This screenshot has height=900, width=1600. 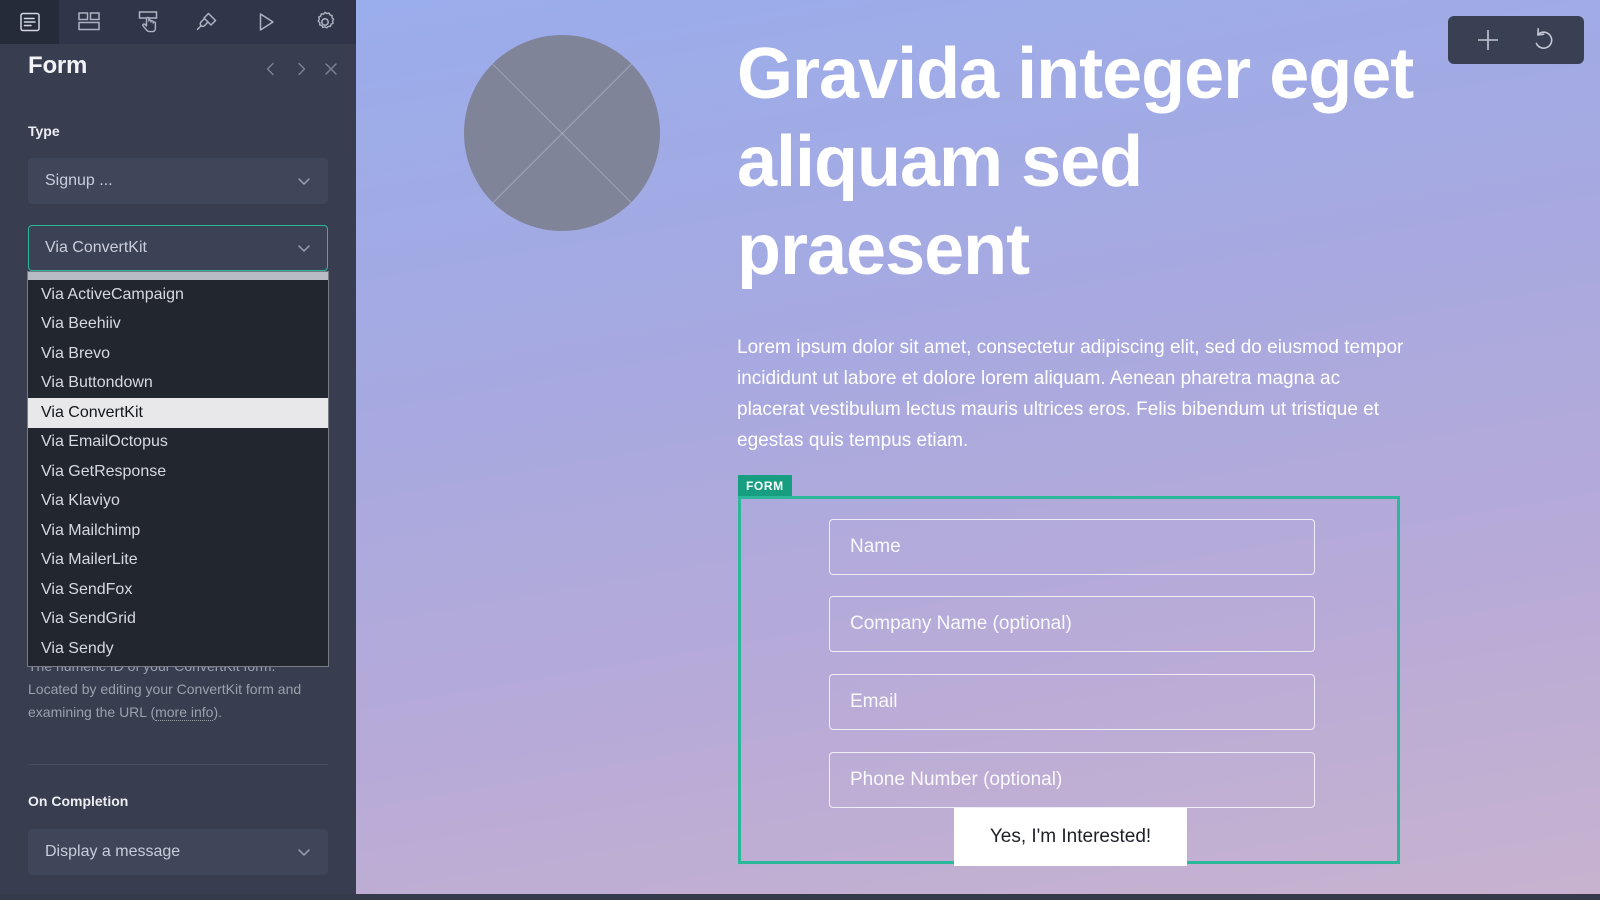 I want to click on plus-icon, so click(x=1488, y=40).